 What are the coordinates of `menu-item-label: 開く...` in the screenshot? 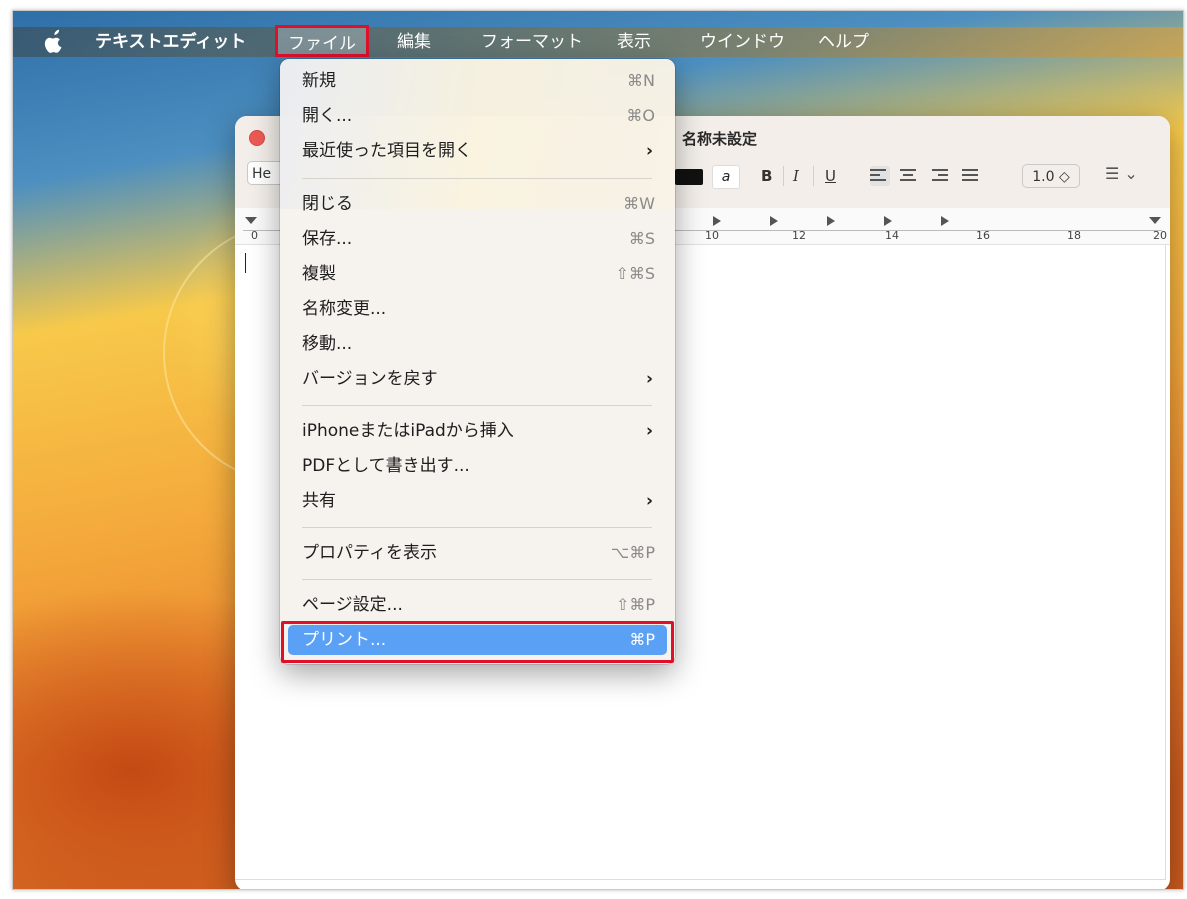 It's located at (327, 116).